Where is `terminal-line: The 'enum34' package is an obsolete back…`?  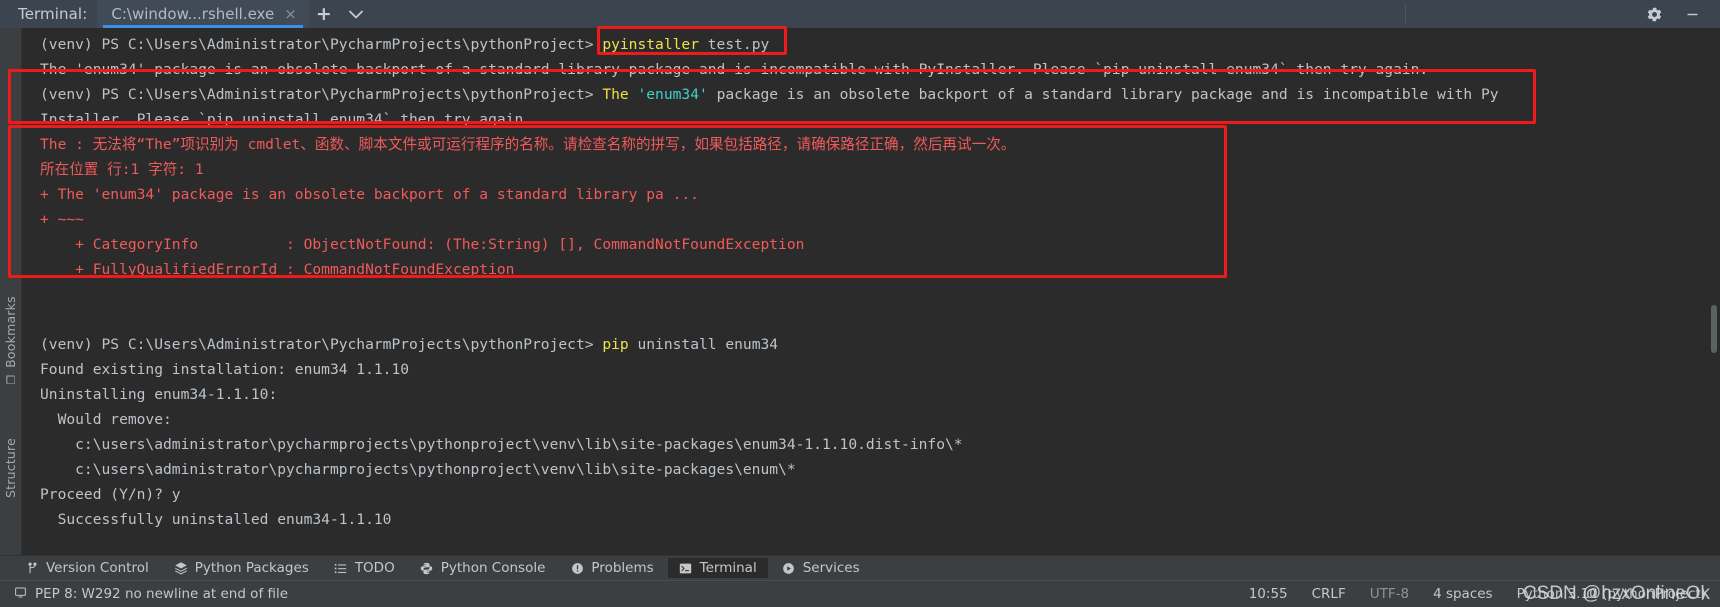 terminal-line: The 'enum34' package is an obsolete back… is located at coordinates (880, 69).